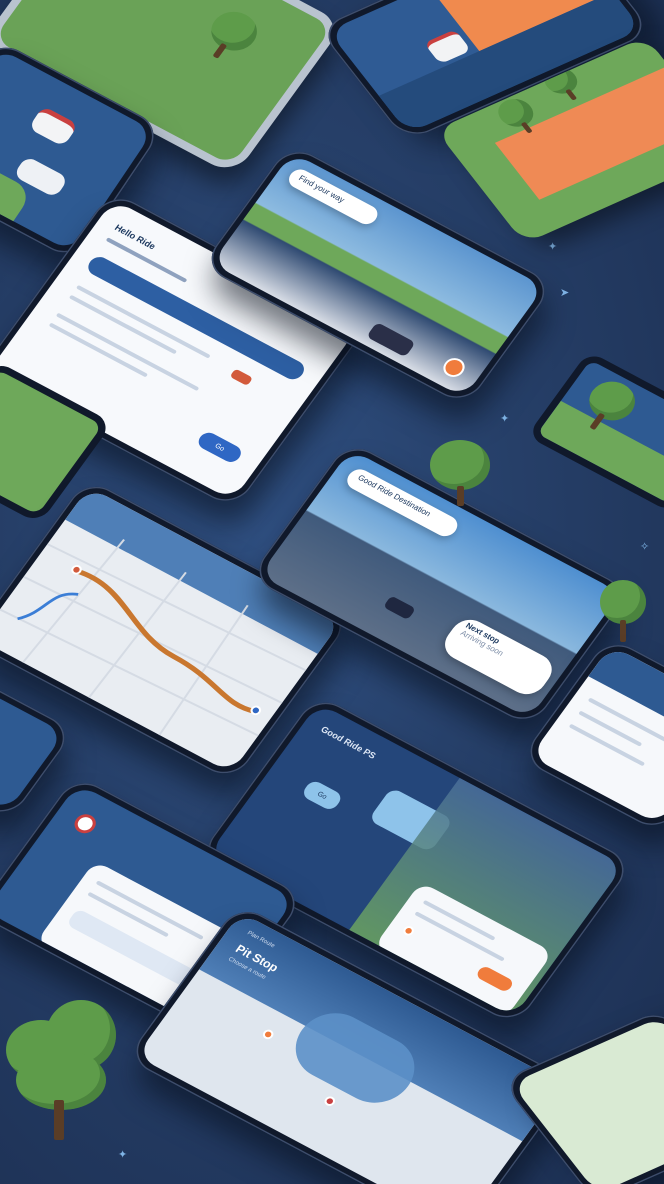 This screenshot has height=1184, width=664. I want to click on go-button: Go, so click(220, 447).